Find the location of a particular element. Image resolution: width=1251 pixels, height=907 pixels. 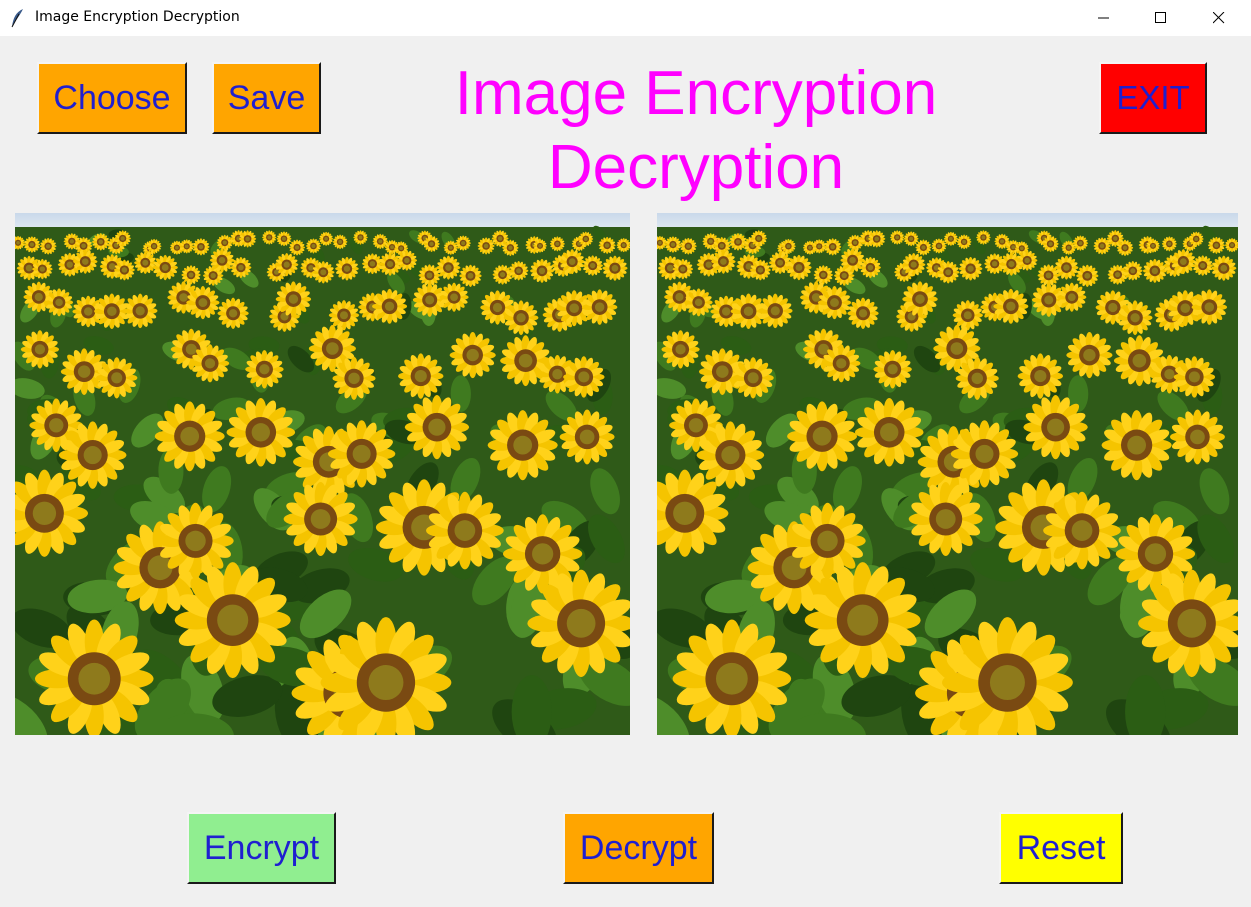

maximize-icon is located at coordinates (1160, 17).